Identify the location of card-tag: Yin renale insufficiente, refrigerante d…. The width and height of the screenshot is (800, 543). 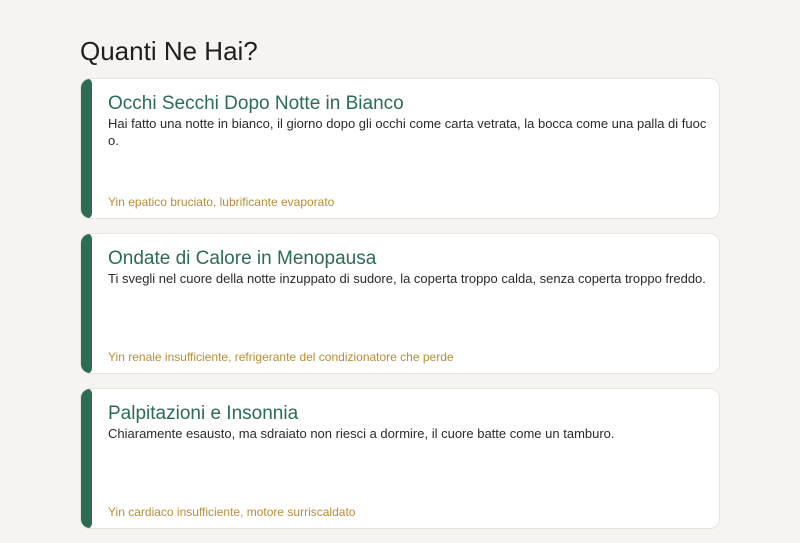
(281, 357).